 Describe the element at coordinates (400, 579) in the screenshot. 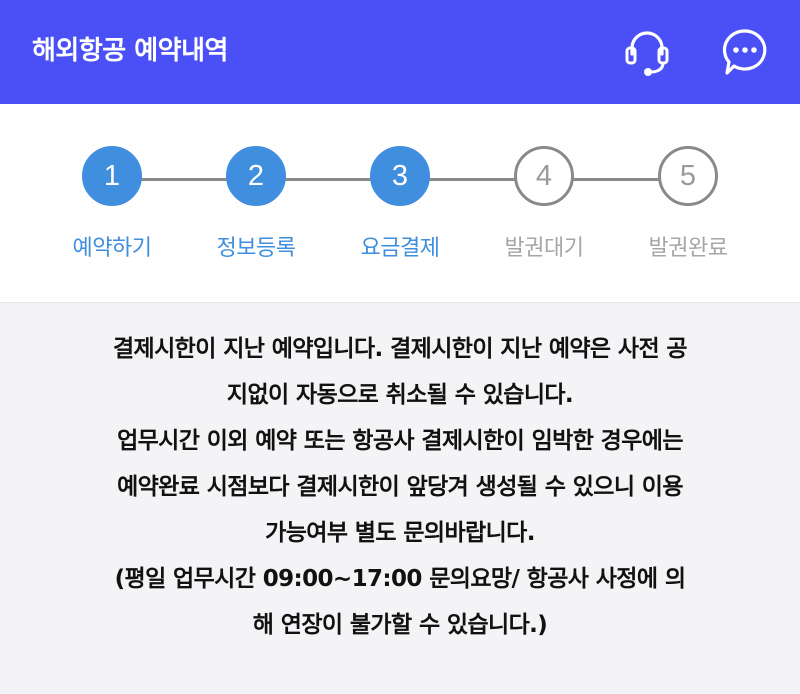

I see `notice-line: (평일 업무시간 09:00~17:00 문의요망/ 항공사 사정에 의` at that location.